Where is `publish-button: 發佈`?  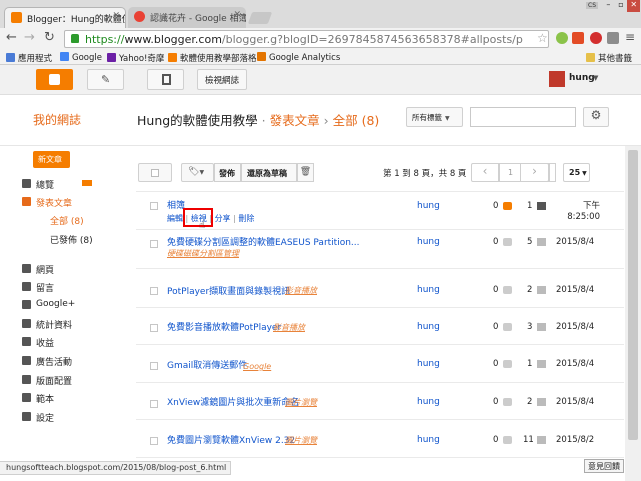 publish-button: 發佈 is located at coordinates (227, 172).